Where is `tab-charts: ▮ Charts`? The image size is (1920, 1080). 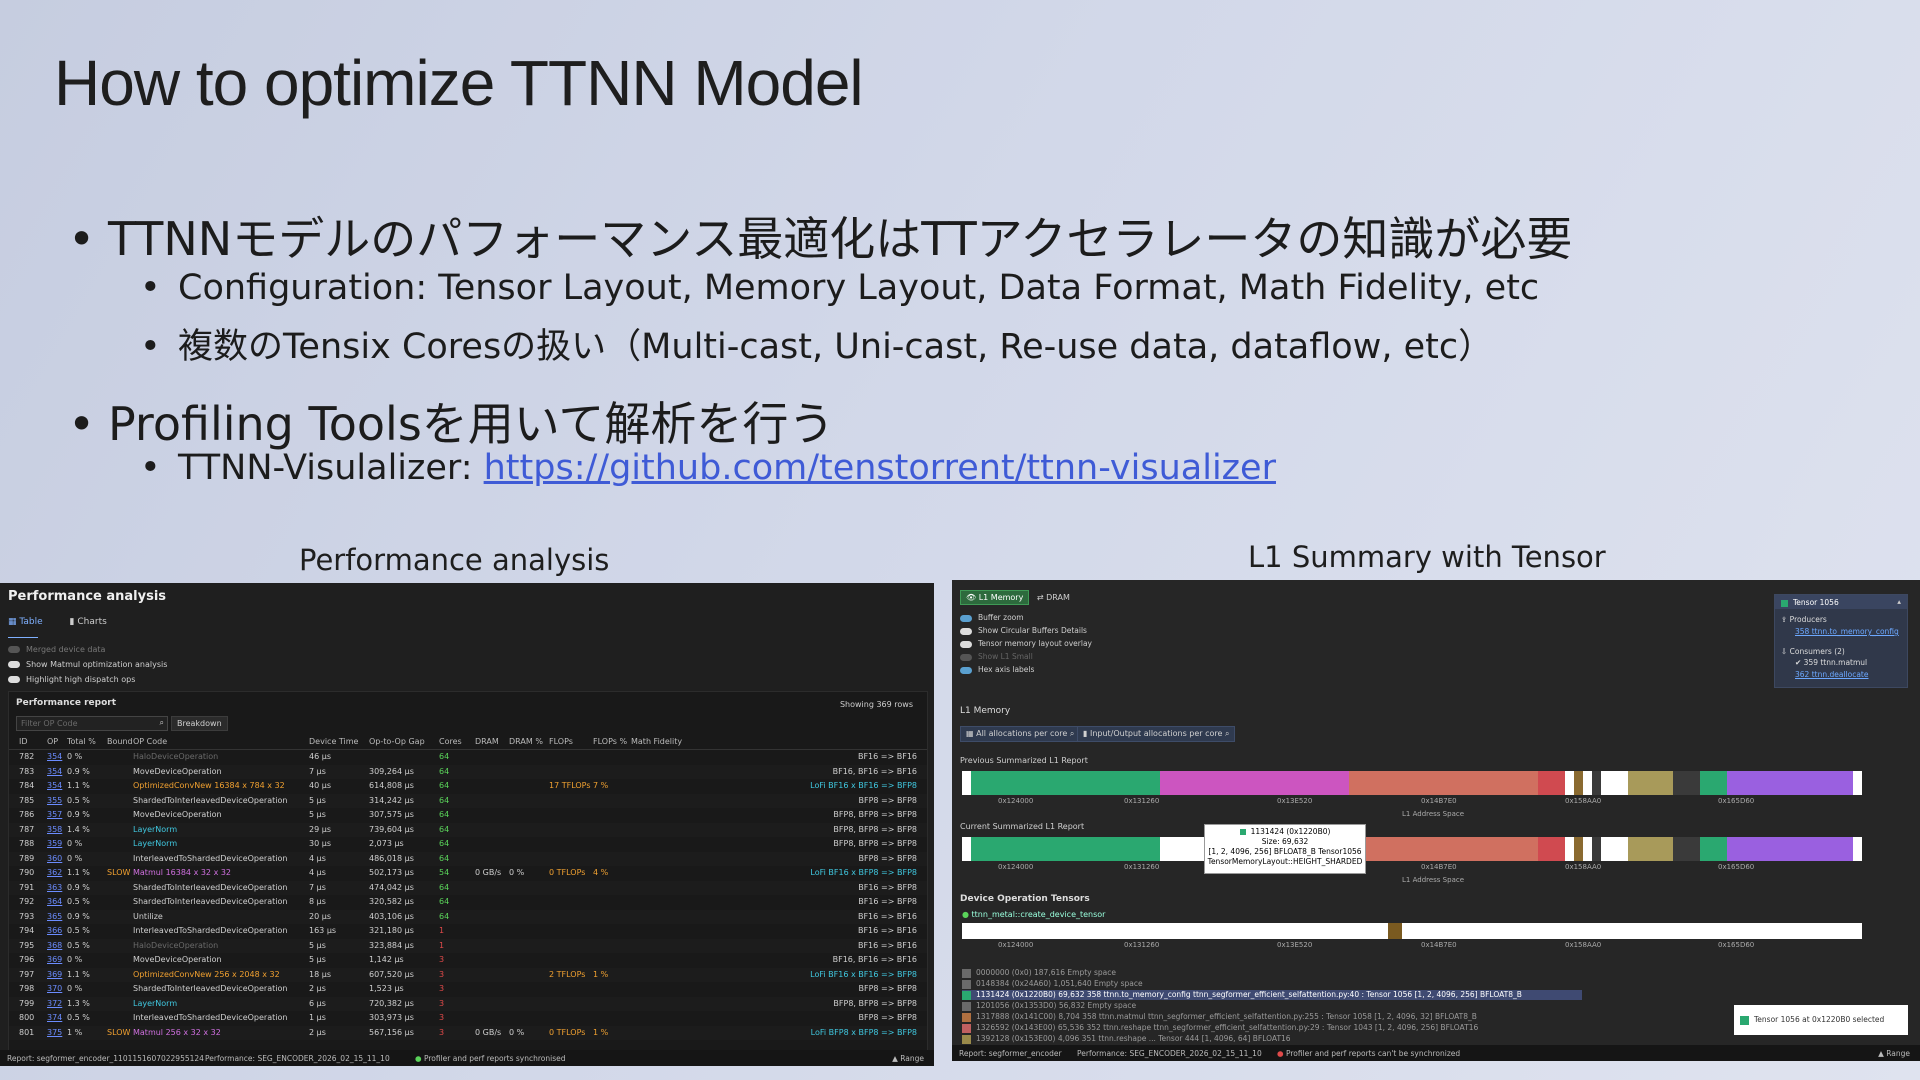 tab-charts: ▮ Charts is located at coordinates (94, 622).